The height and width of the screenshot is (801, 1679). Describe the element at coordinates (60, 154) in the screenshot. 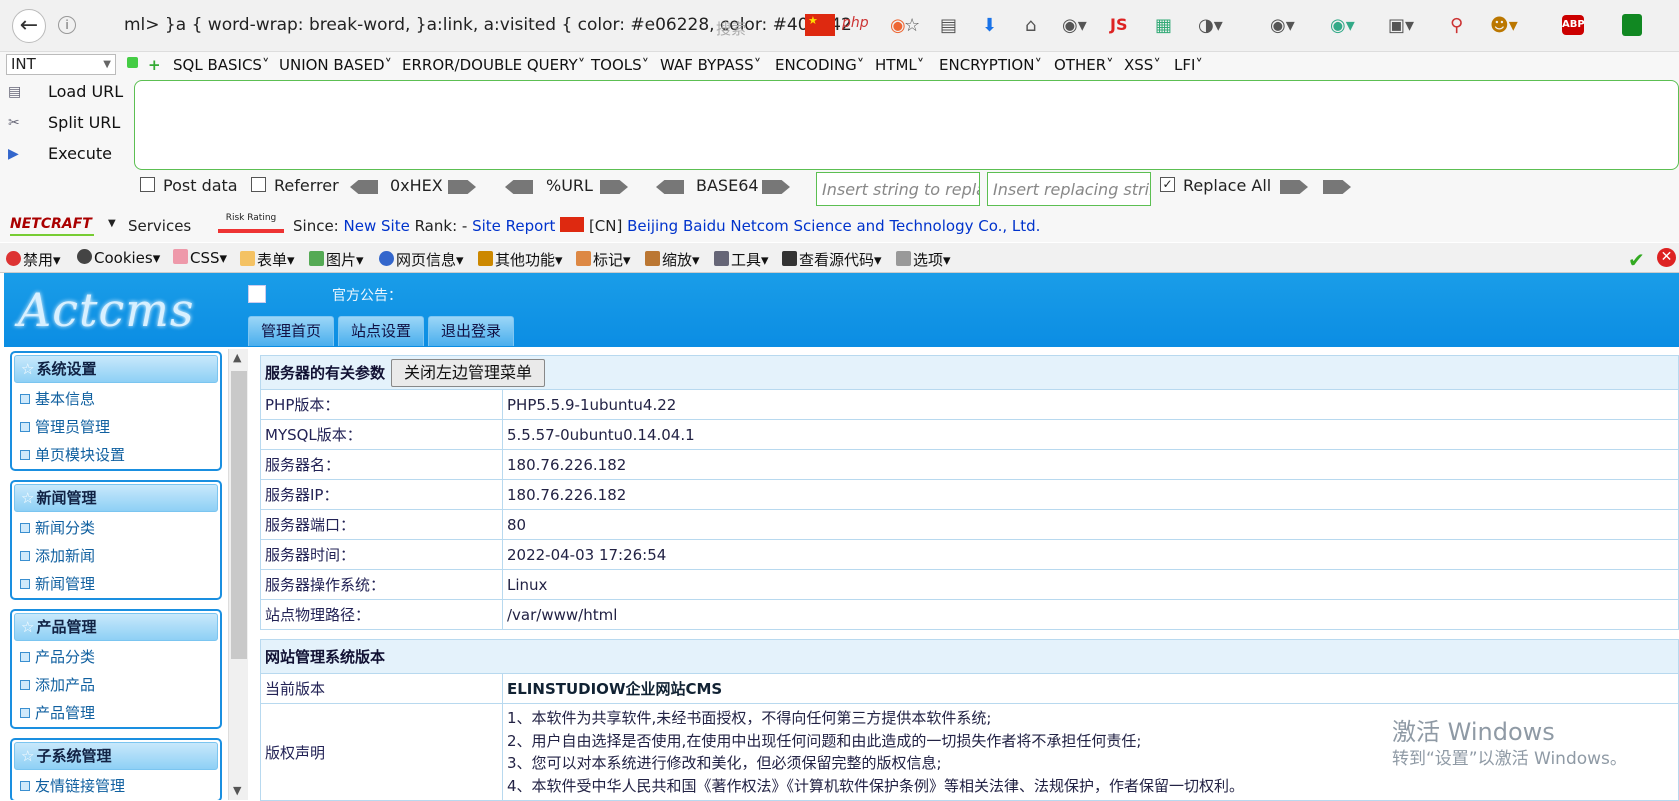

I see `execute-button: ▶ Execute` at that location.